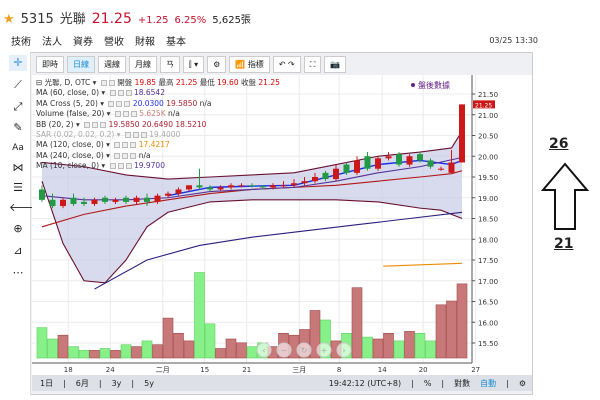 The image size is (600, 400). What do you see at coordinates (312, 64) in the screenshot?
I see `fullscreen-icon: ⛶` at bounding box center [312, 64].